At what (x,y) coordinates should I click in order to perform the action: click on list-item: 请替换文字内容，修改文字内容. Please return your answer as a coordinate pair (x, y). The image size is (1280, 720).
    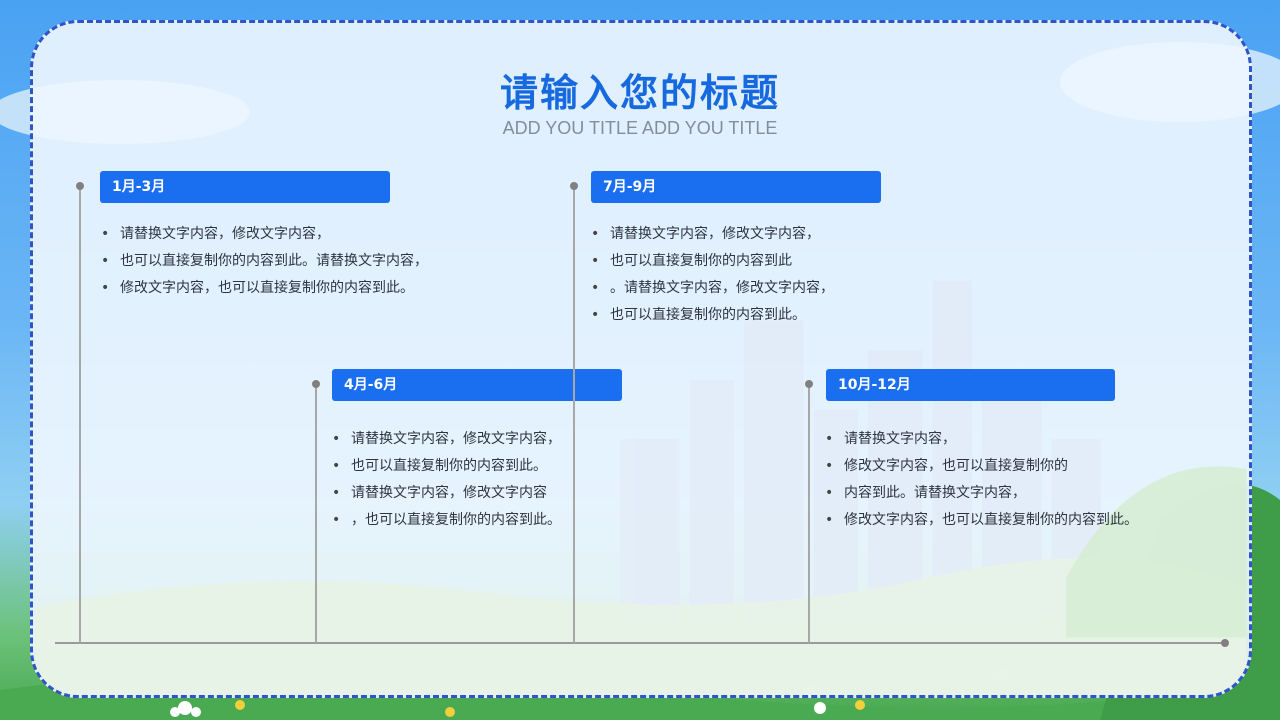
    Looking at the image, I should click on (446, 493).